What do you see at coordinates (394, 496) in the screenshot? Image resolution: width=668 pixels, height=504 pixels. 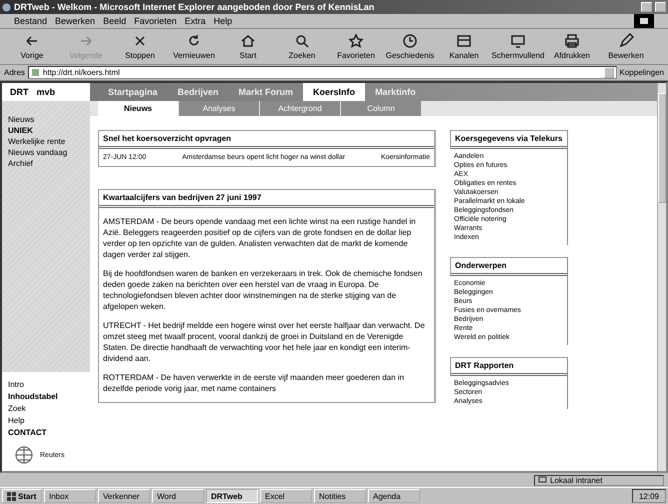 I see `taskbar-button: Agenda` at bounding box center [394, 496].